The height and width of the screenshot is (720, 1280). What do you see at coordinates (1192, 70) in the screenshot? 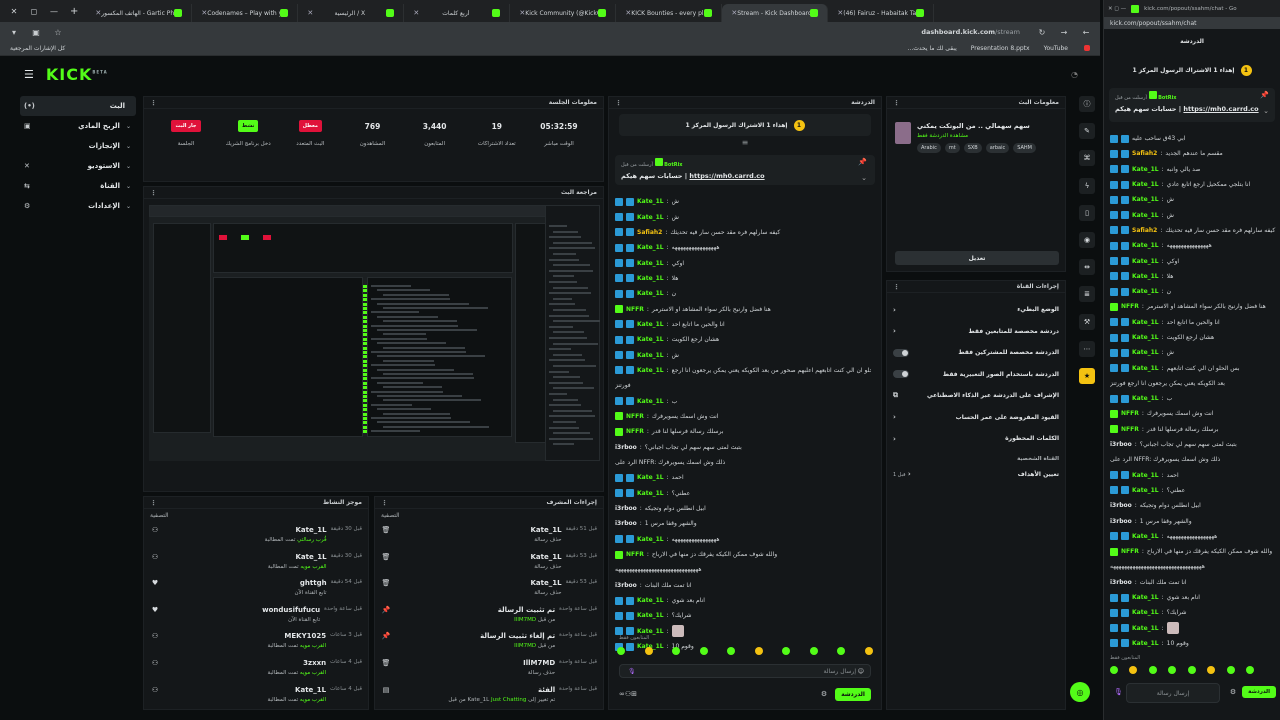
I see `pinned-gift-banner: إهداء 1 الاشتراك الرسول المركز 1 1` at bounding box center [1192, 70].